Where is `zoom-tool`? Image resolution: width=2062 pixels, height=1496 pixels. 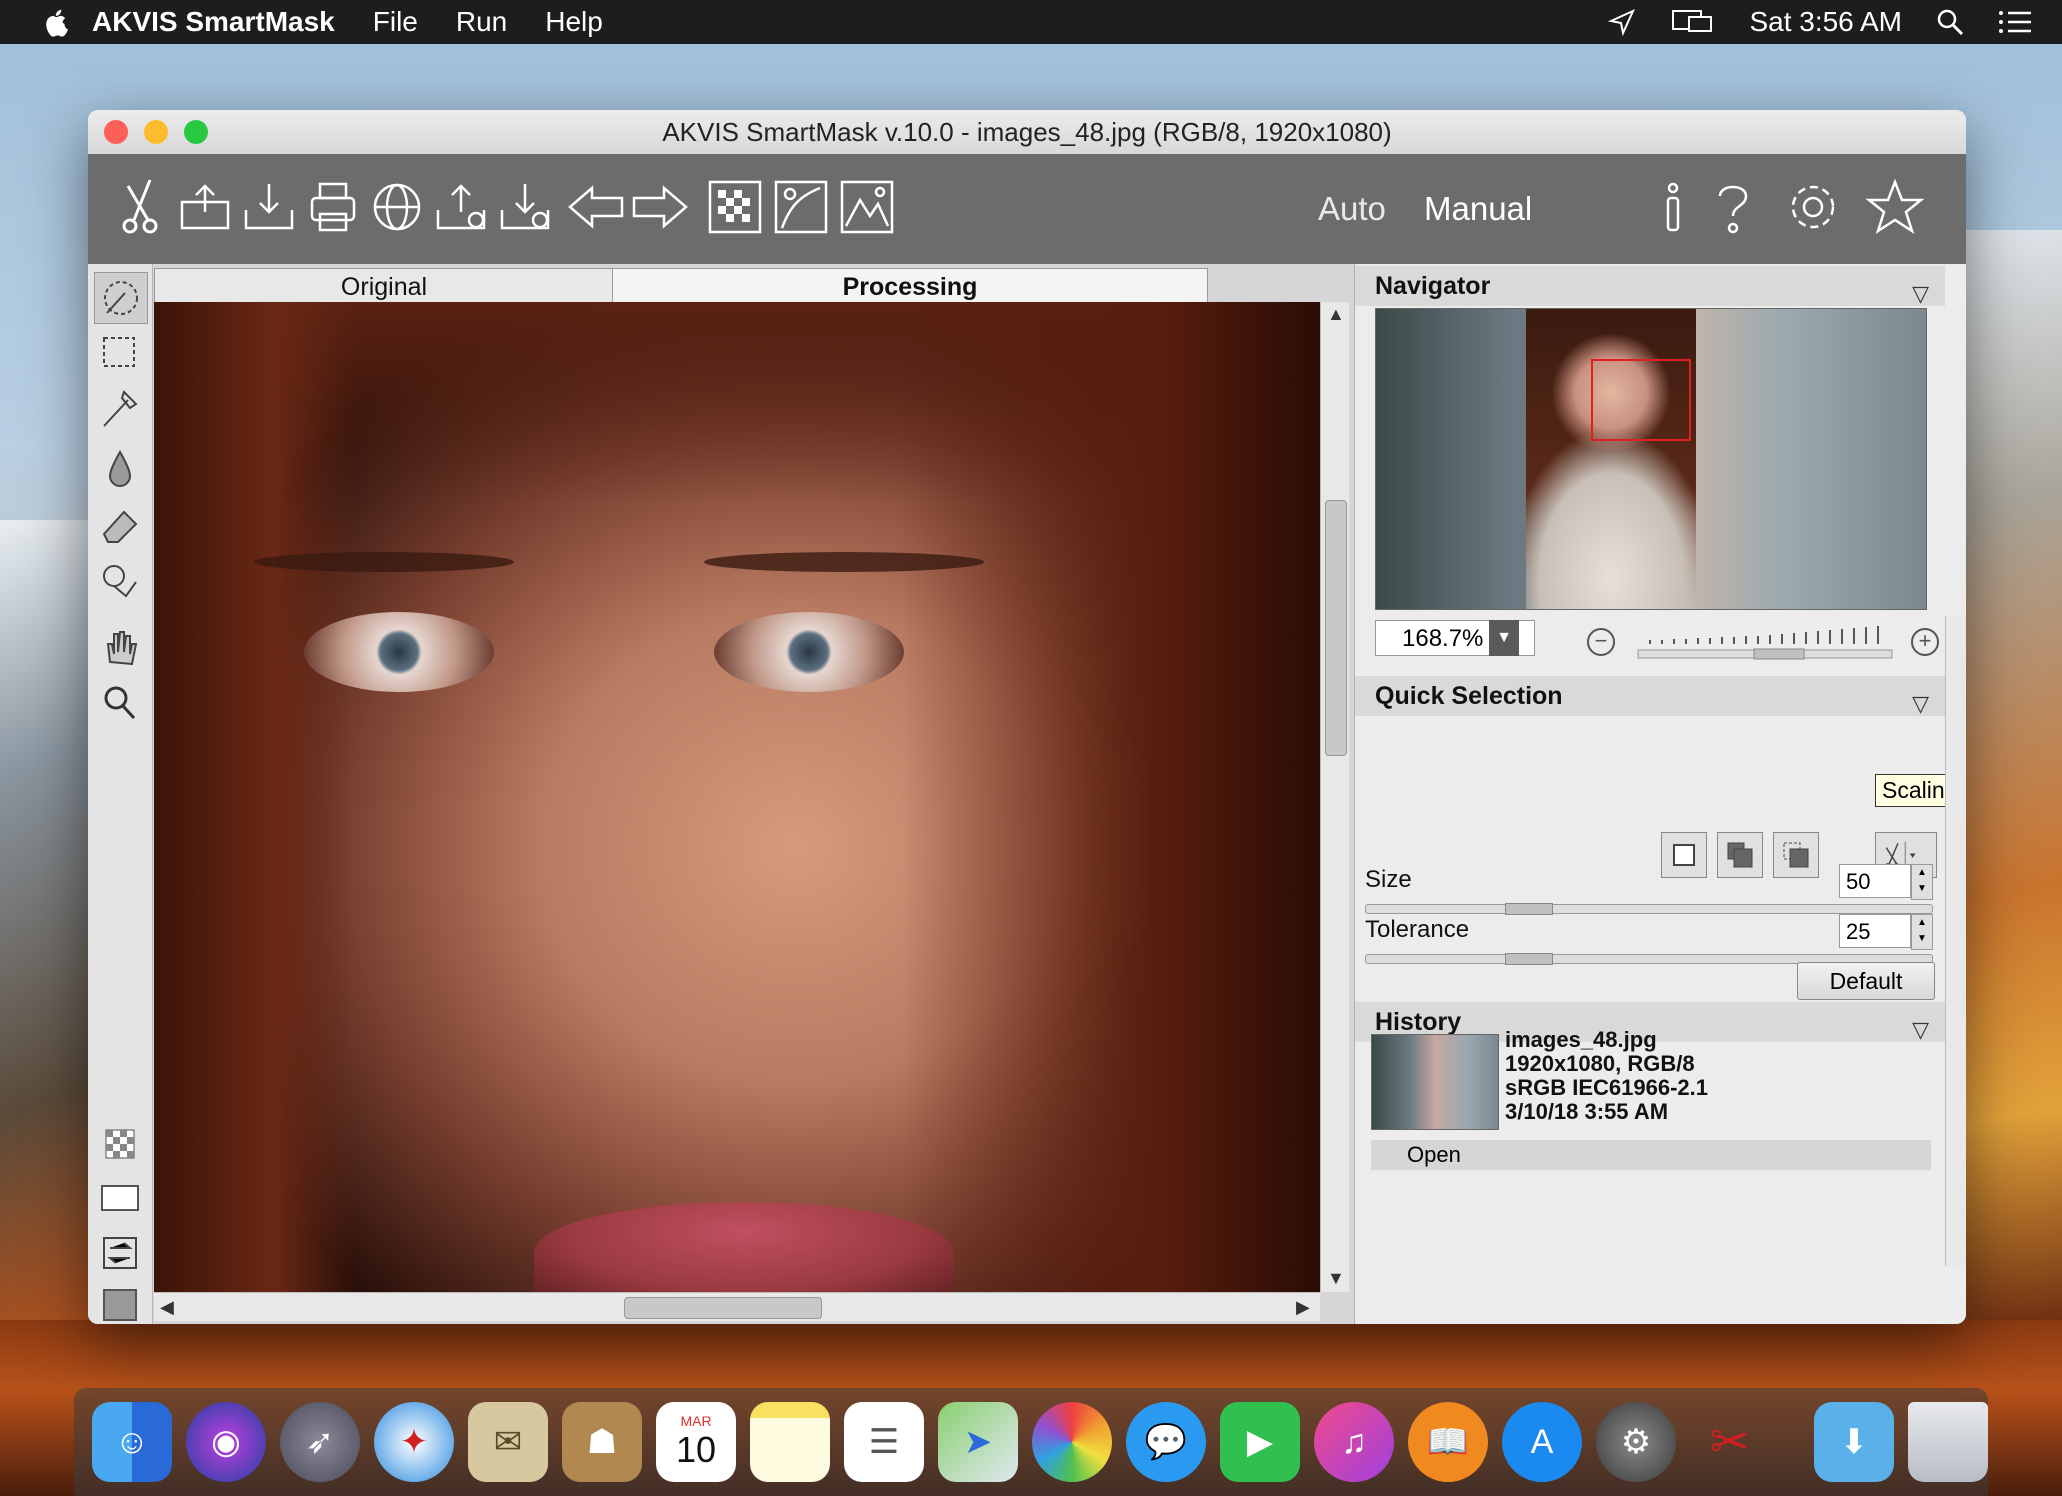 zoom-tool is located at coordinates (120, 703).